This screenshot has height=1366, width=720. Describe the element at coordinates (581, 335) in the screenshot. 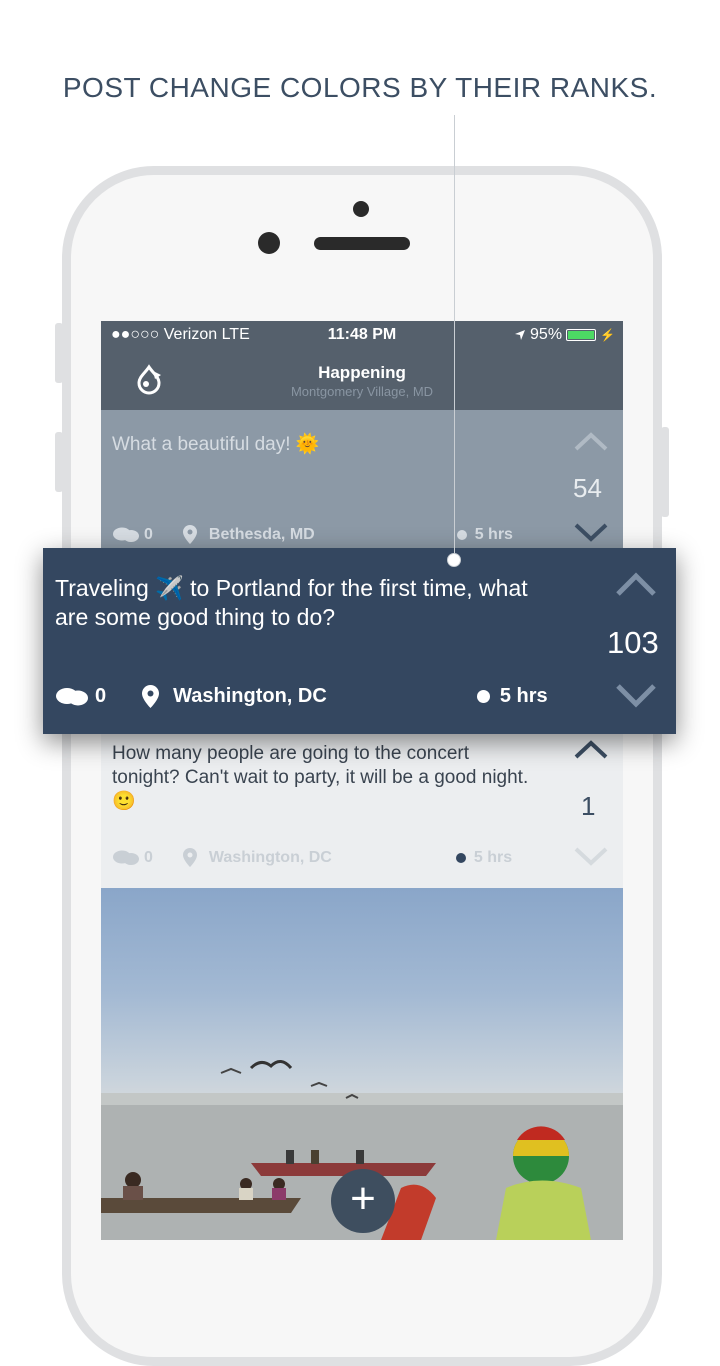

I see `battery-icon` at that location.